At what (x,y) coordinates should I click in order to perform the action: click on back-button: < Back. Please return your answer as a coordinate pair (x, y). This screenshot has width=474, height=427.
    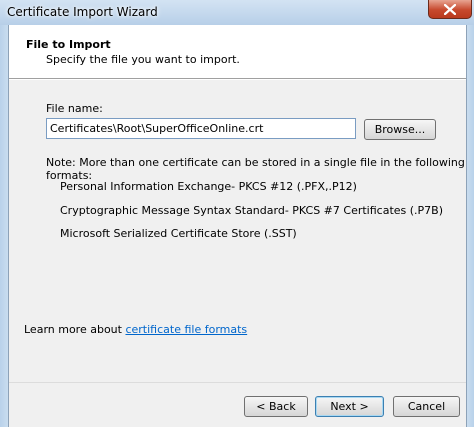
    Looking at the image, I should click on (276, 406).